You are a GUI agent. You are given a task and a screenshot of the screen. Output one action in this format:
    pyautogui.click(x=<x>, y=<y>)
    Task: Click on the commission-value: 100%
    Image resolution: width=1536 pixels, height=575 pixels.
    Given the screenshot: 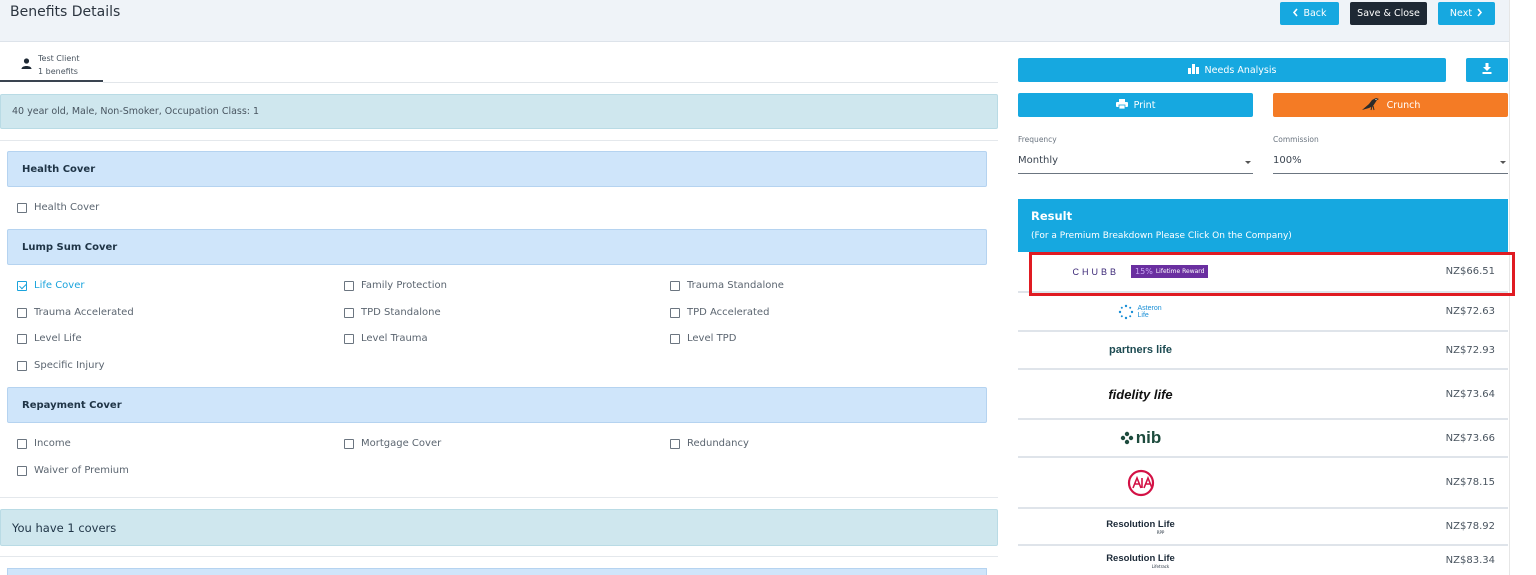 What is the action you would take?
    pyautogui.click(x=1287, y=160)
    